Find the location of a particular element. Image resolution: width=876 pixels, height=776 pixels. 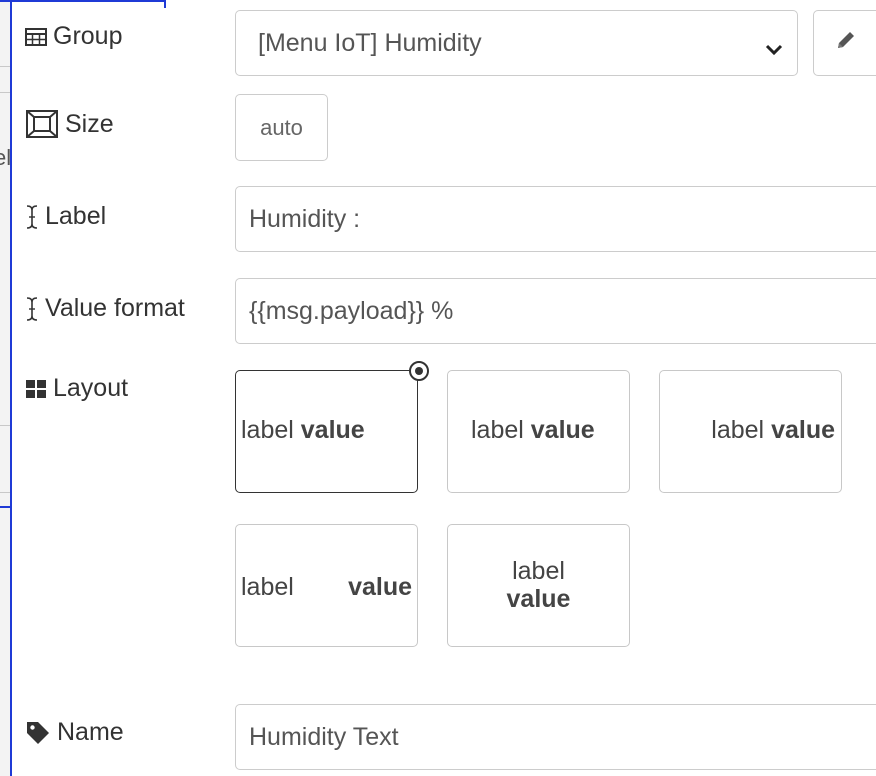

group-select-value: [Menu IoT] Humidity is located at coordinates (370, 42).